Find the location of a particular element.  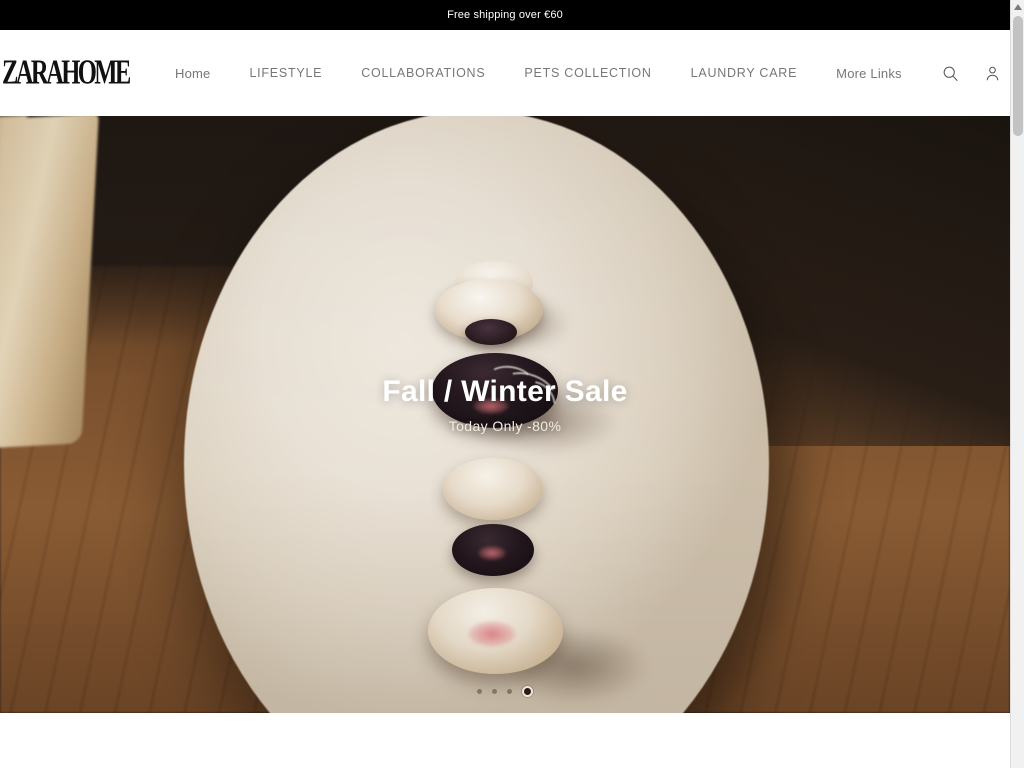

nav-item-home: Home is located at coordinates (192, 73).